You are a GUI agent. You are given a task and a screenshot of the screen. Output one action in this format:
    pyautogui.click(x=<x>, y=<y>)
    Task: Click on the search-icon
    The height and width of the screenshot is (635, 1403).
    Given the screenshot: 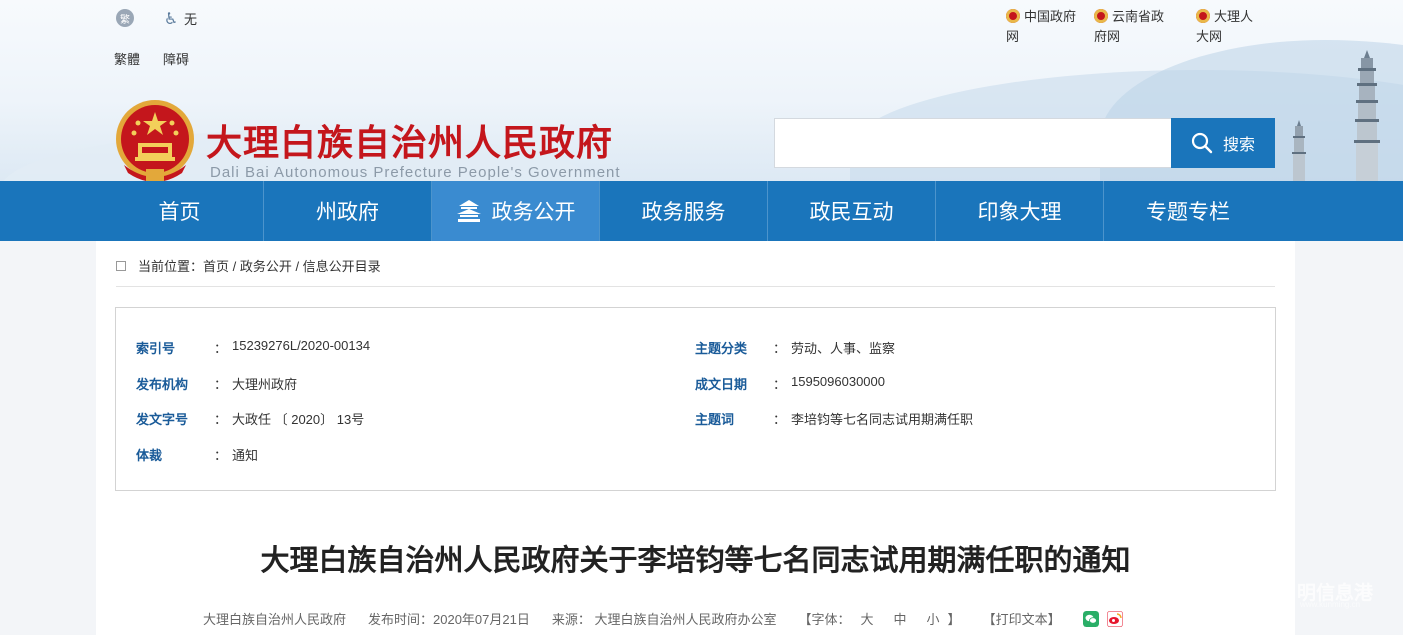 What is the action you would take?
    pyautogui.click(x=1202, y=143)
    